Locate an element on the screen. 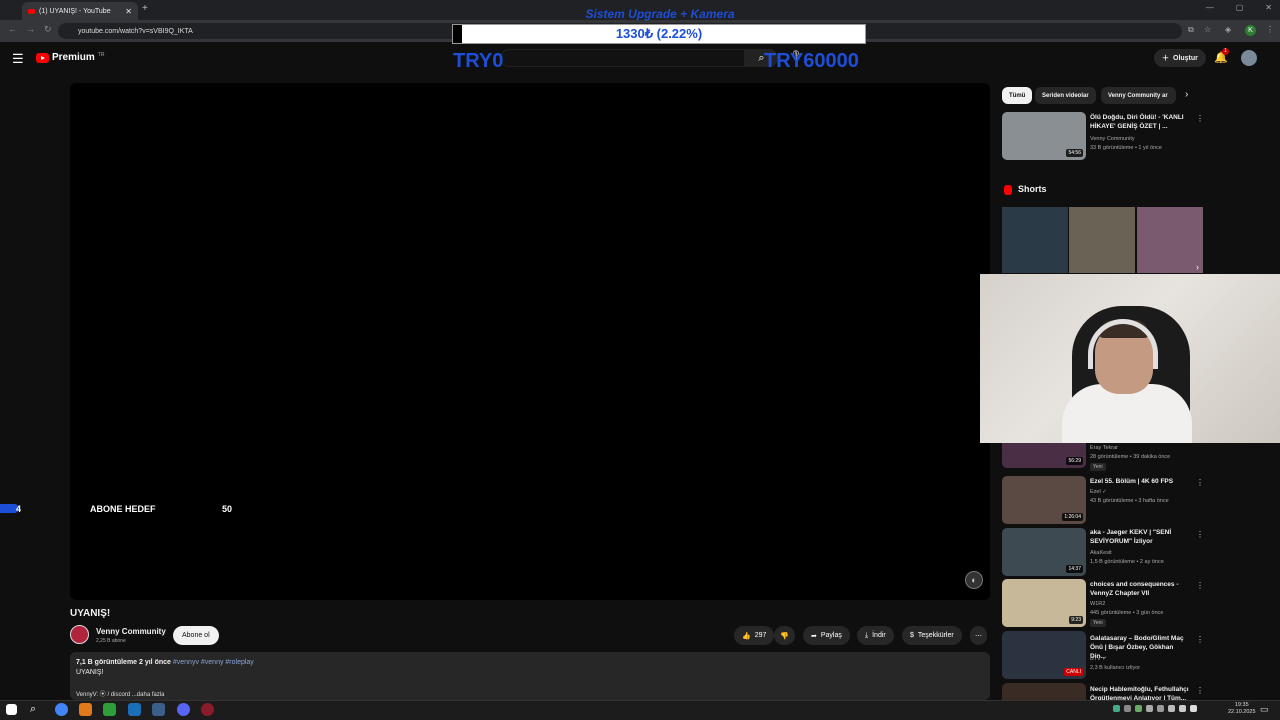  webcam-overlay is located at coordinates (1130, 358).